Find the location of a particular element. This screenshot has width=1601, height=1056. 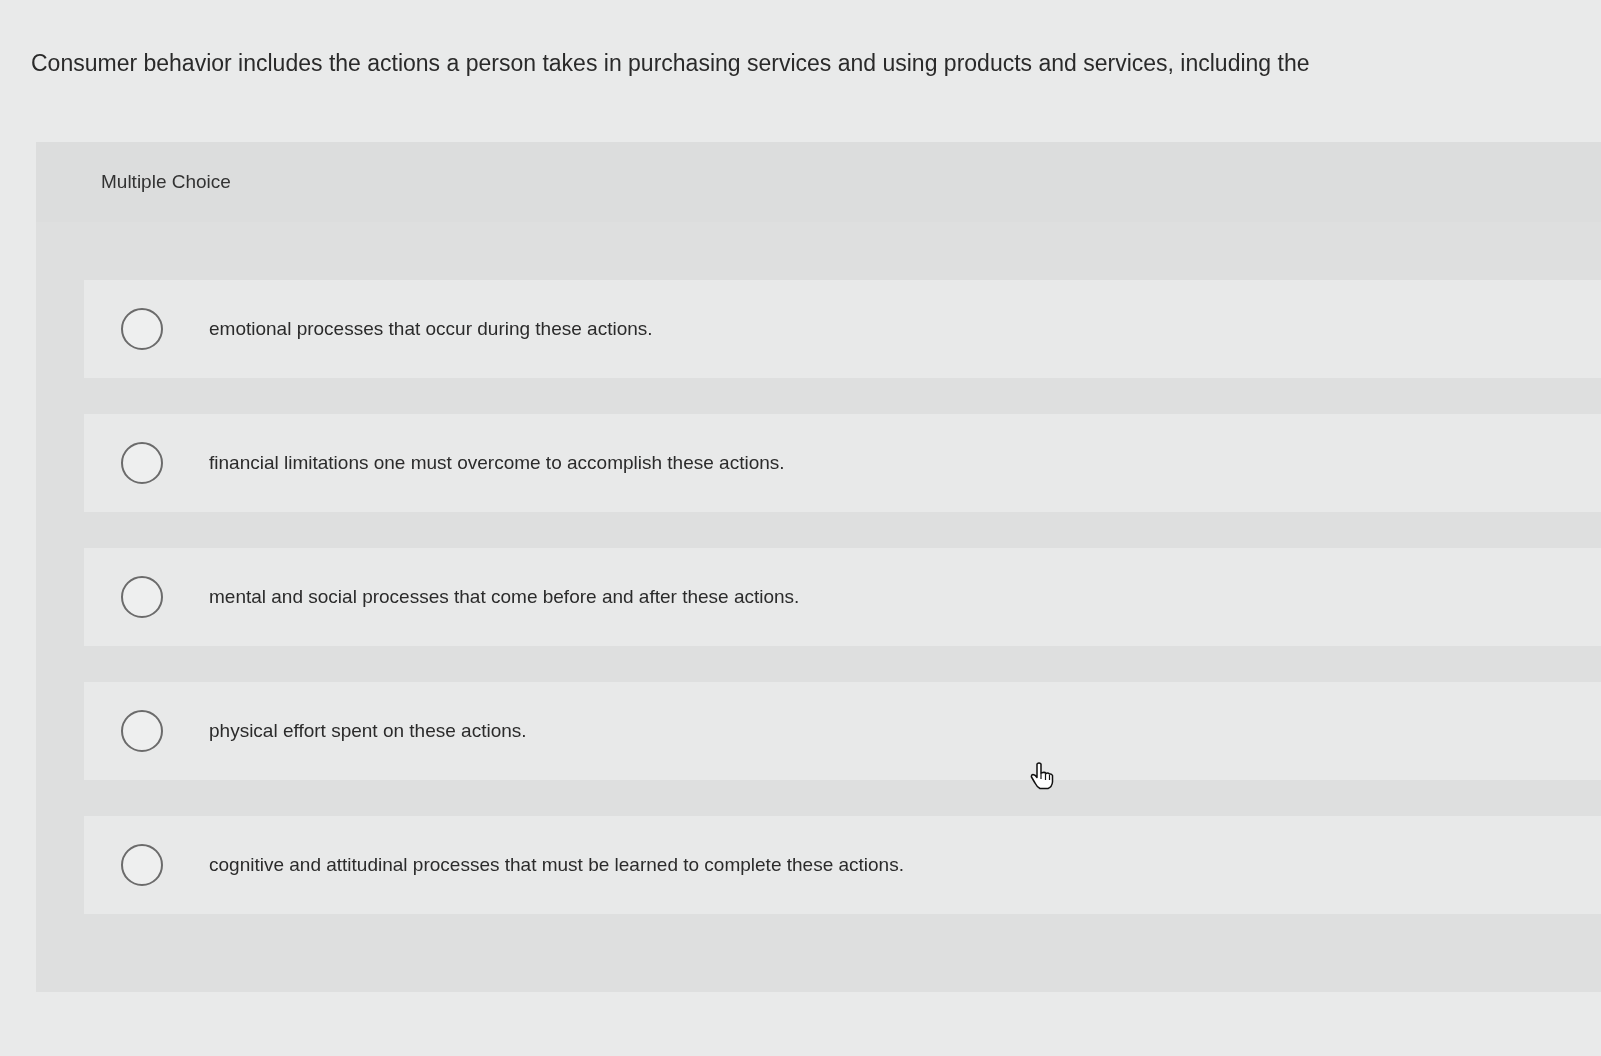

hand-pointer-icon is located at coordinates (1042, 776).